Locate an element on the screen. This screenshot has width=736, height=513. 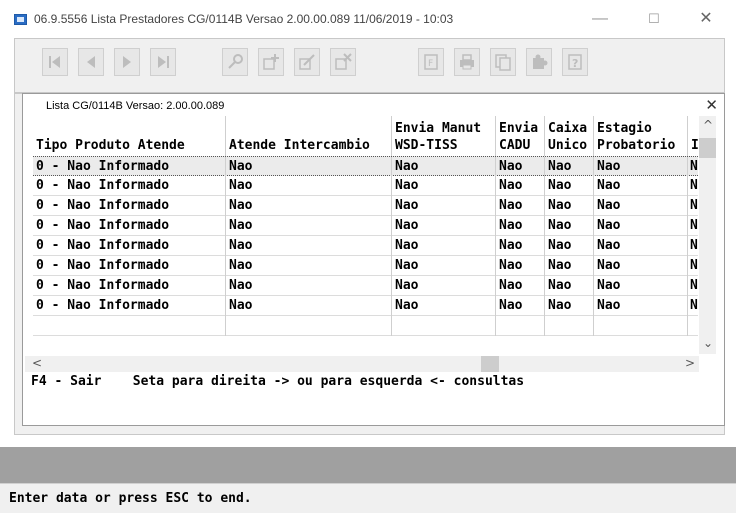
edit-button is located at coordinates (307, 62).